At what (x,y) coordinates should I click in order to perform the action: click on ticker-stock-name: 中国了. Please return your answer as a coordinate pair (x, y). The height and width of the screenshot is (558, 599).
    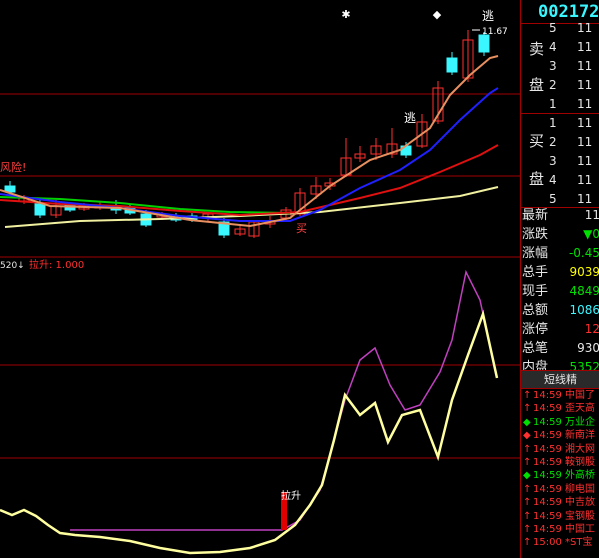
    Looking at the image, I should click on (580, 395).